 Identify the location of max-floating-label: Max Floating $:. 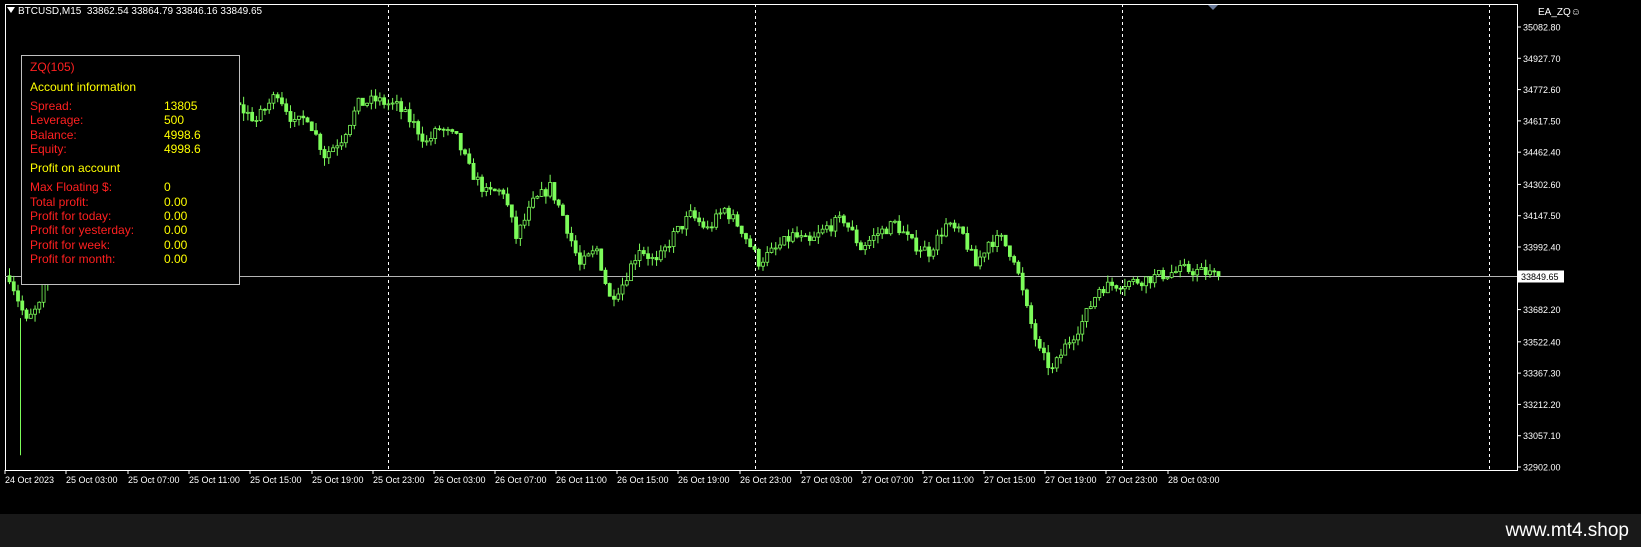
(71, 187).